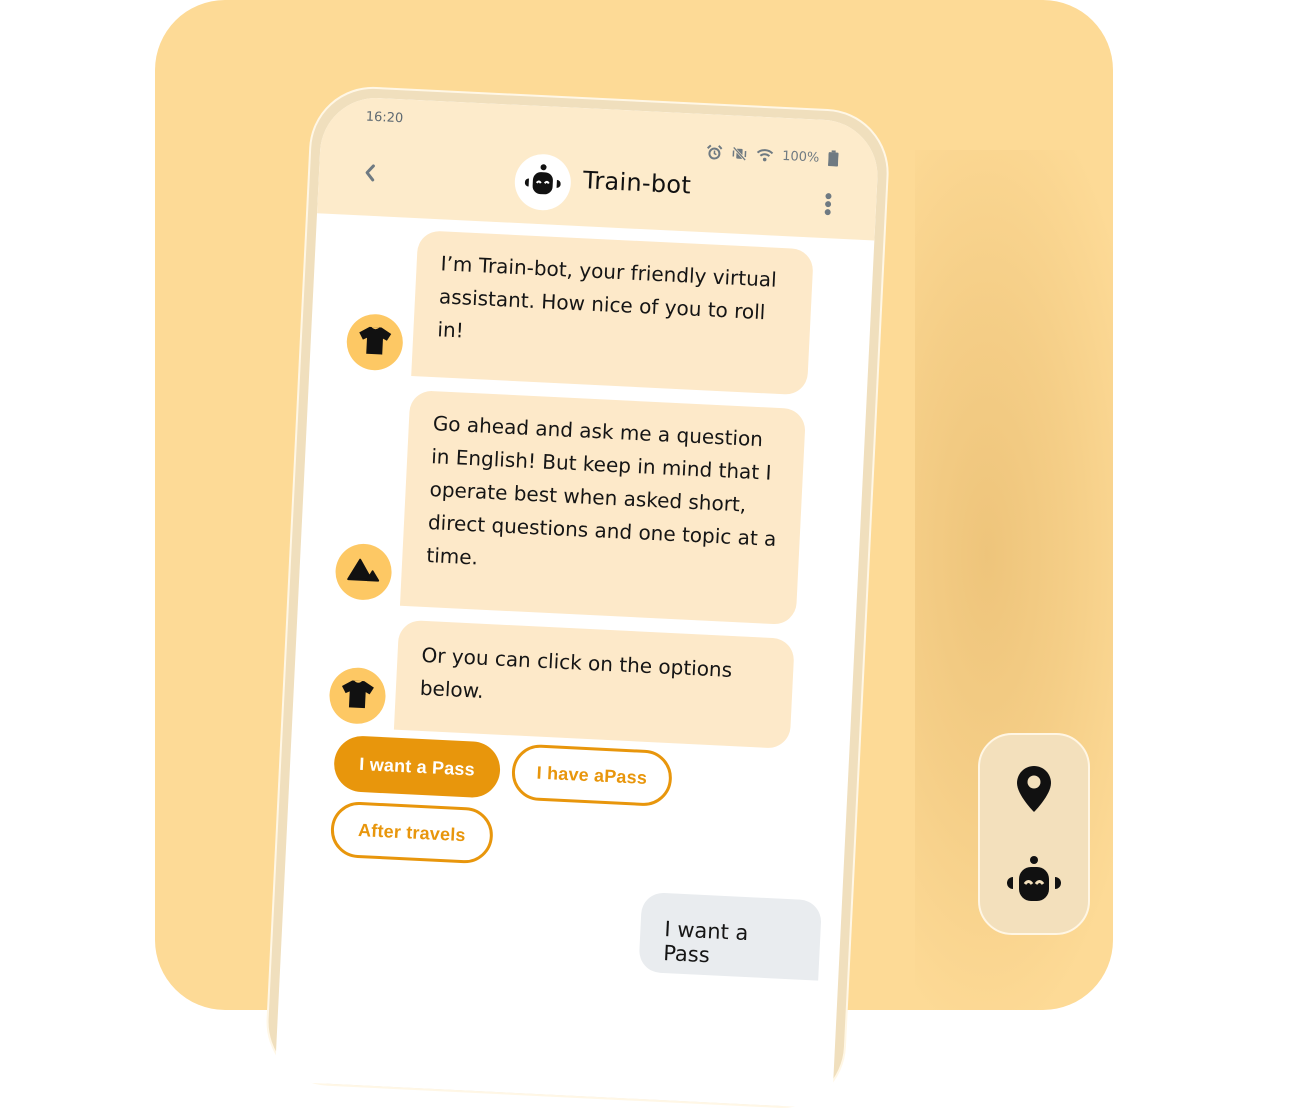 The image size is (1296, 1111). I want to click on mountain-icon, so click(363, 572).